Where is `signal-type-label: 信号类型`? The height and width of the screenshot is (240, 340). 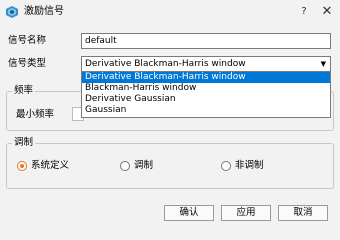
signal-type-label: 信号类型 is located at coordinates (27, 63).